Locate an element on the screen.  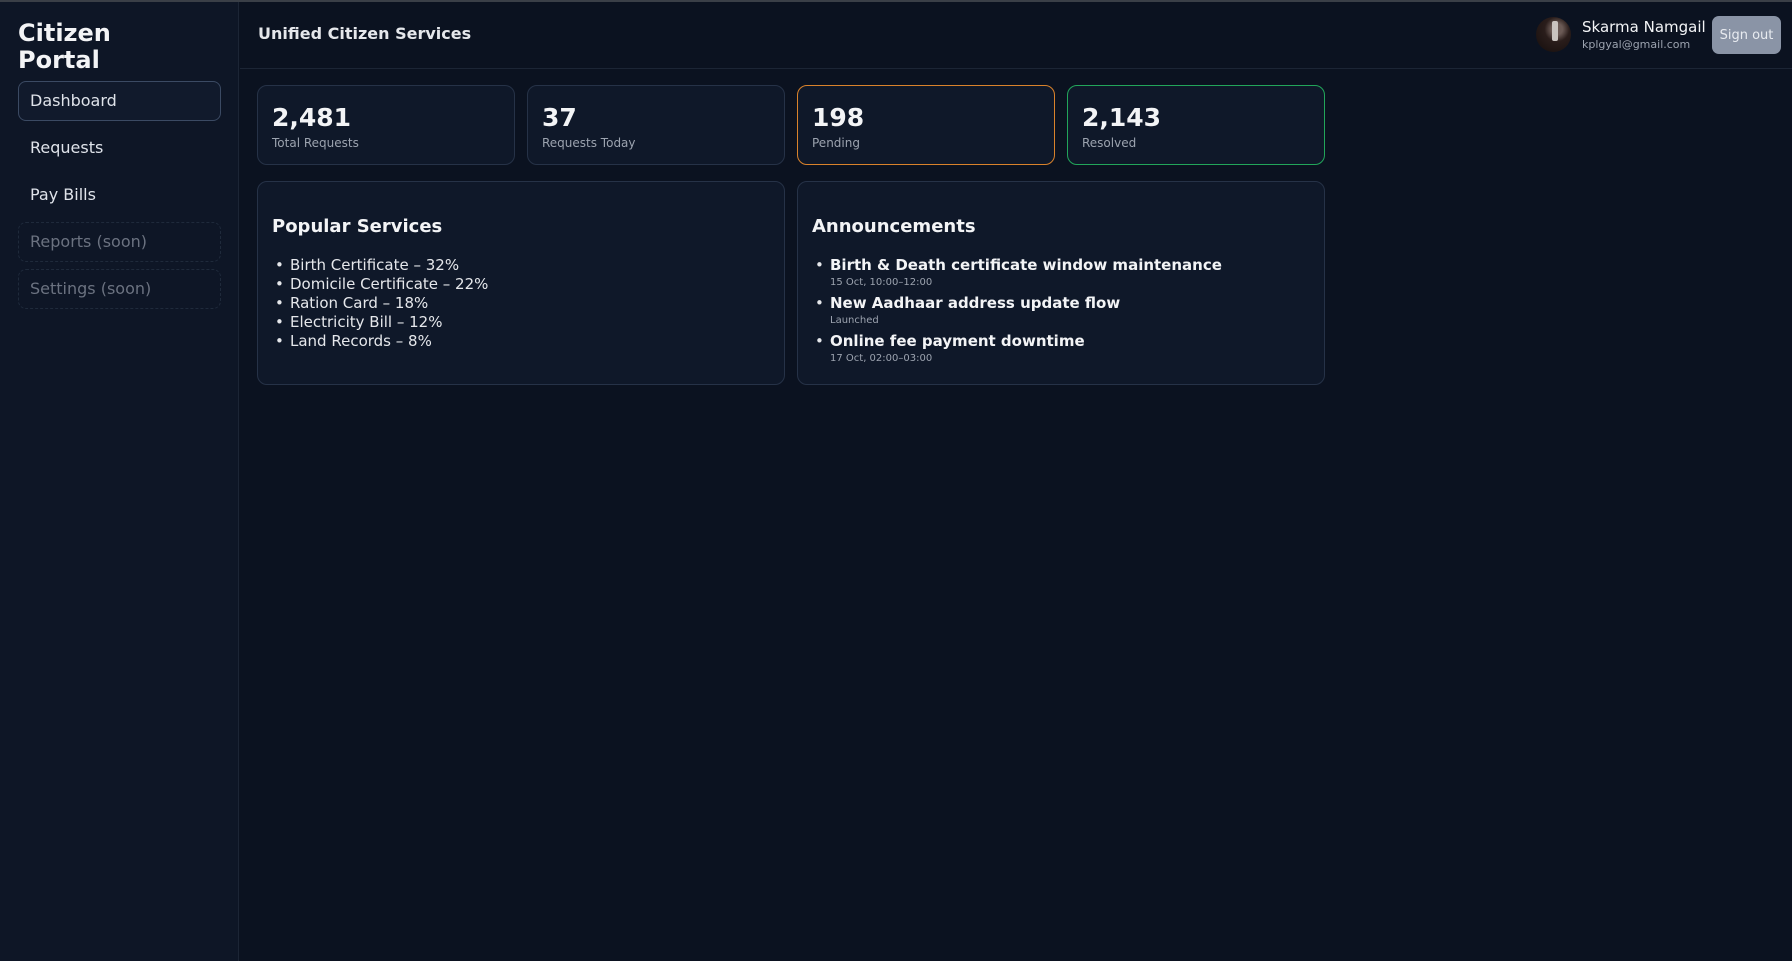
announcement-detail: 15 Oct, 10:00–12:00 is located at coordinates (881, 282).